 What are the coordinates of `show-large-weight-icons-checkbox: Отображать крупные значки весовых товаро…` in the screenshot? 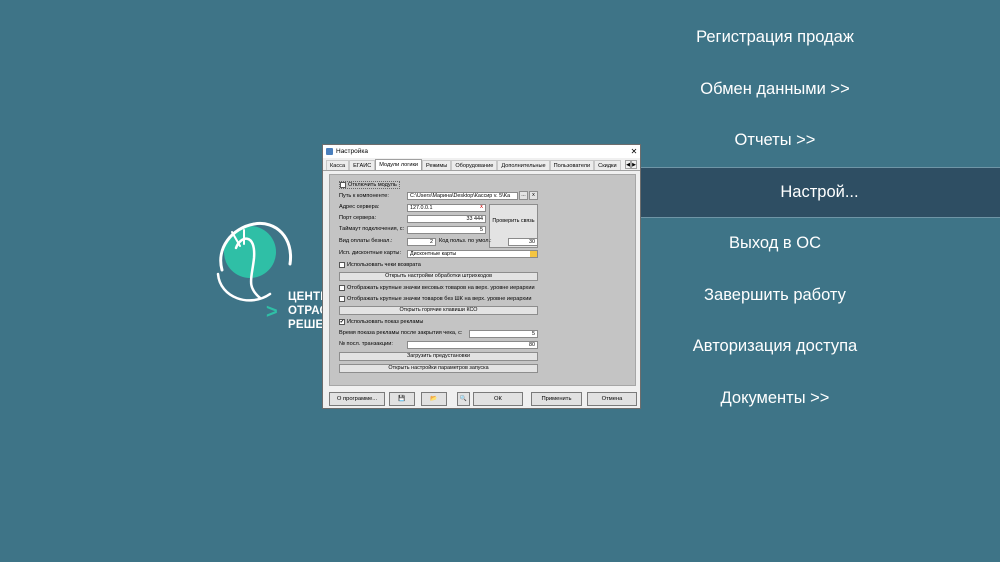 It's located at (437, 288).